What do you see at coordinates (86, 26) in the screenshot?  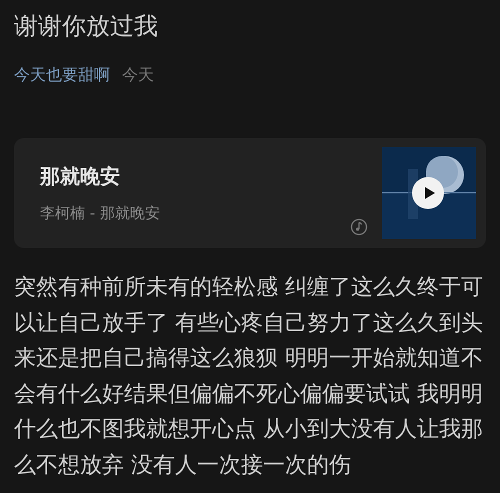 I see `post-title: 谢谢你放过我` at bounding box center [86, 26].